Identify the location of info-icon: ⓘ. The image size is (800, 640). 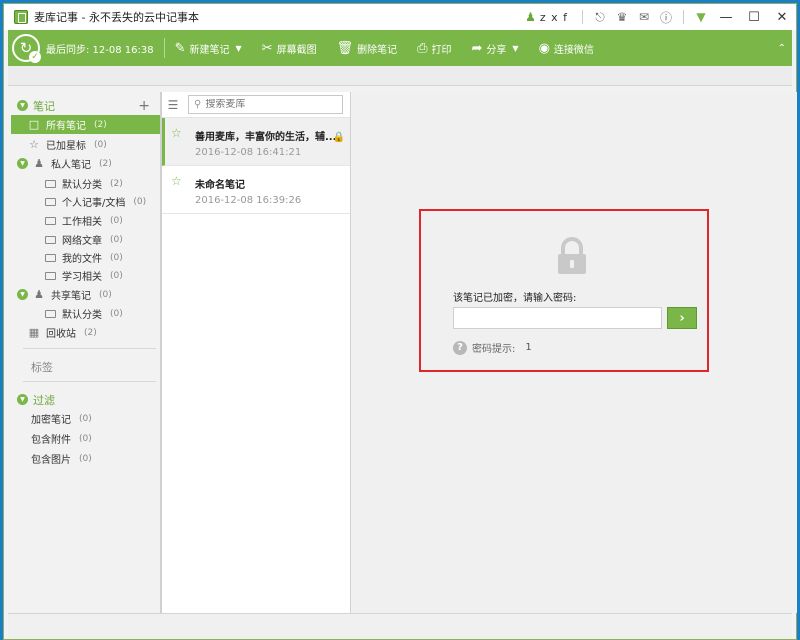
(666, 17).